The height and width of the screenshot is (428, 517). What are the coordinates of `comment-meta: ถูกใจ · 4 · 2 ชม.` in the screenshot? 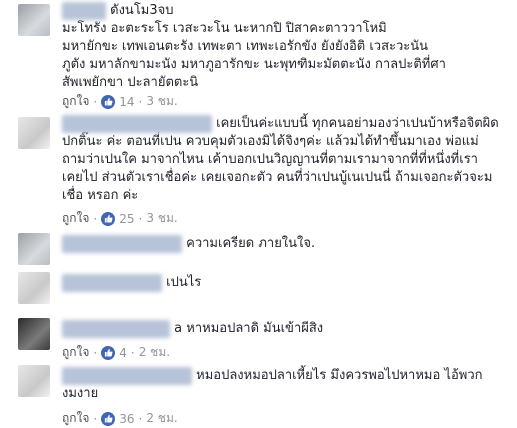 It's located at (116, 352).